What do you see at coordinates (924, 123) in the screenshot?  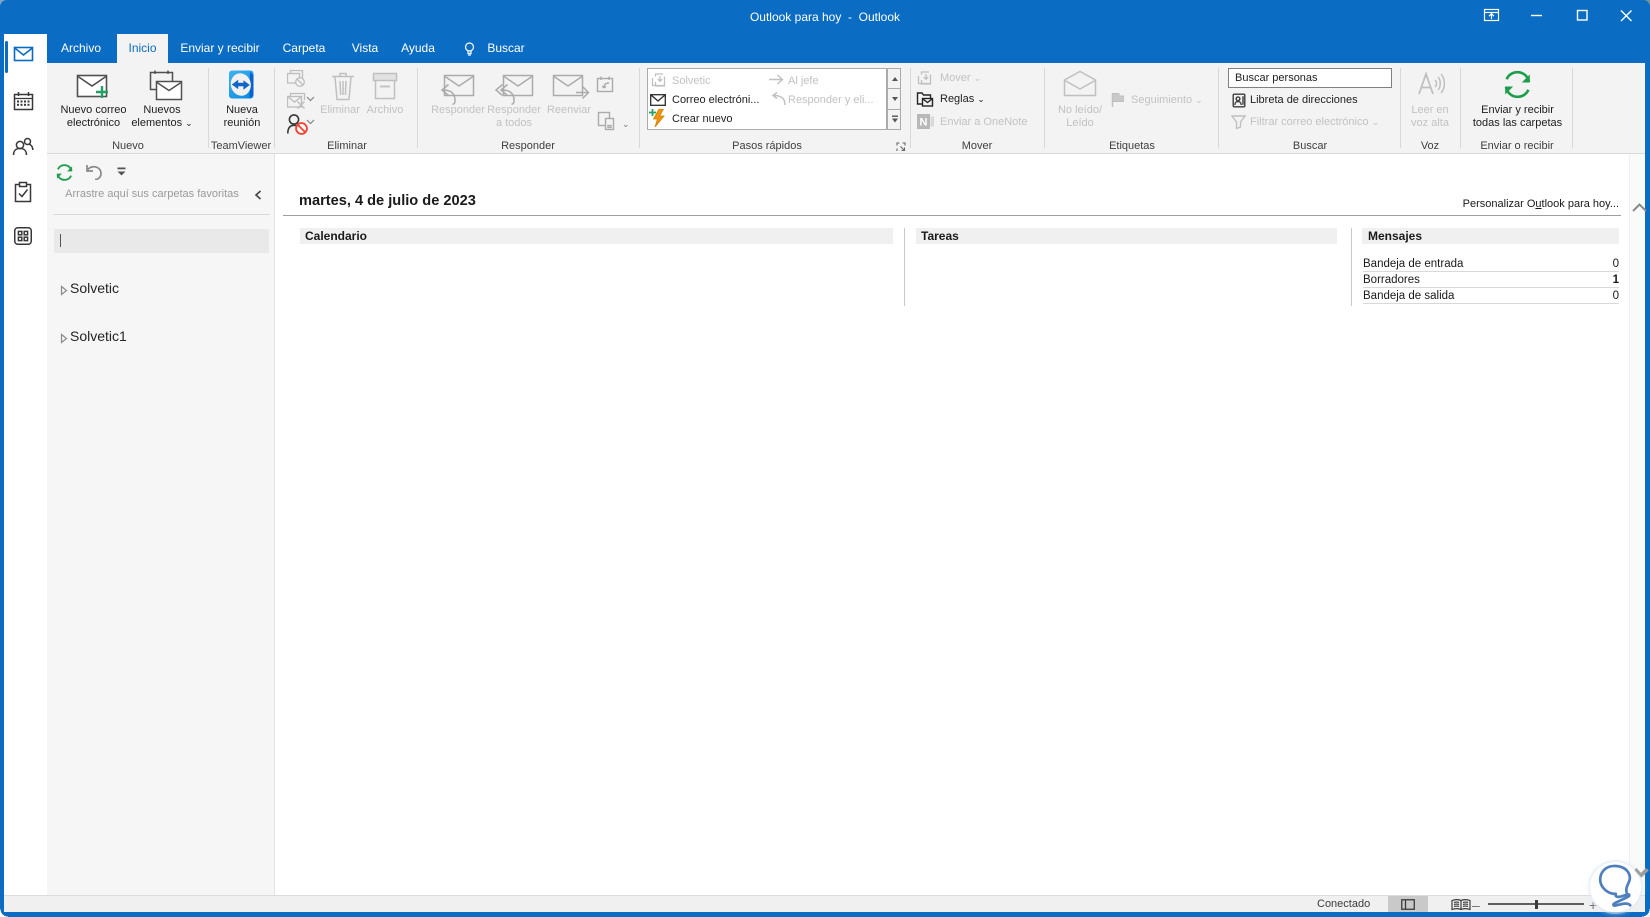 I see `svg-text: N` at bounding box center [924, 123].